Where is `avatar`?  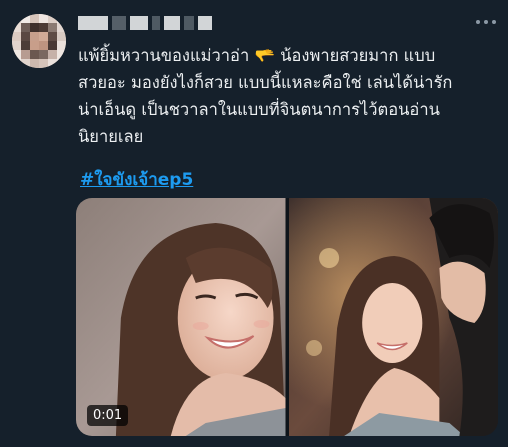
avatar is located at coordinates (39, 41).